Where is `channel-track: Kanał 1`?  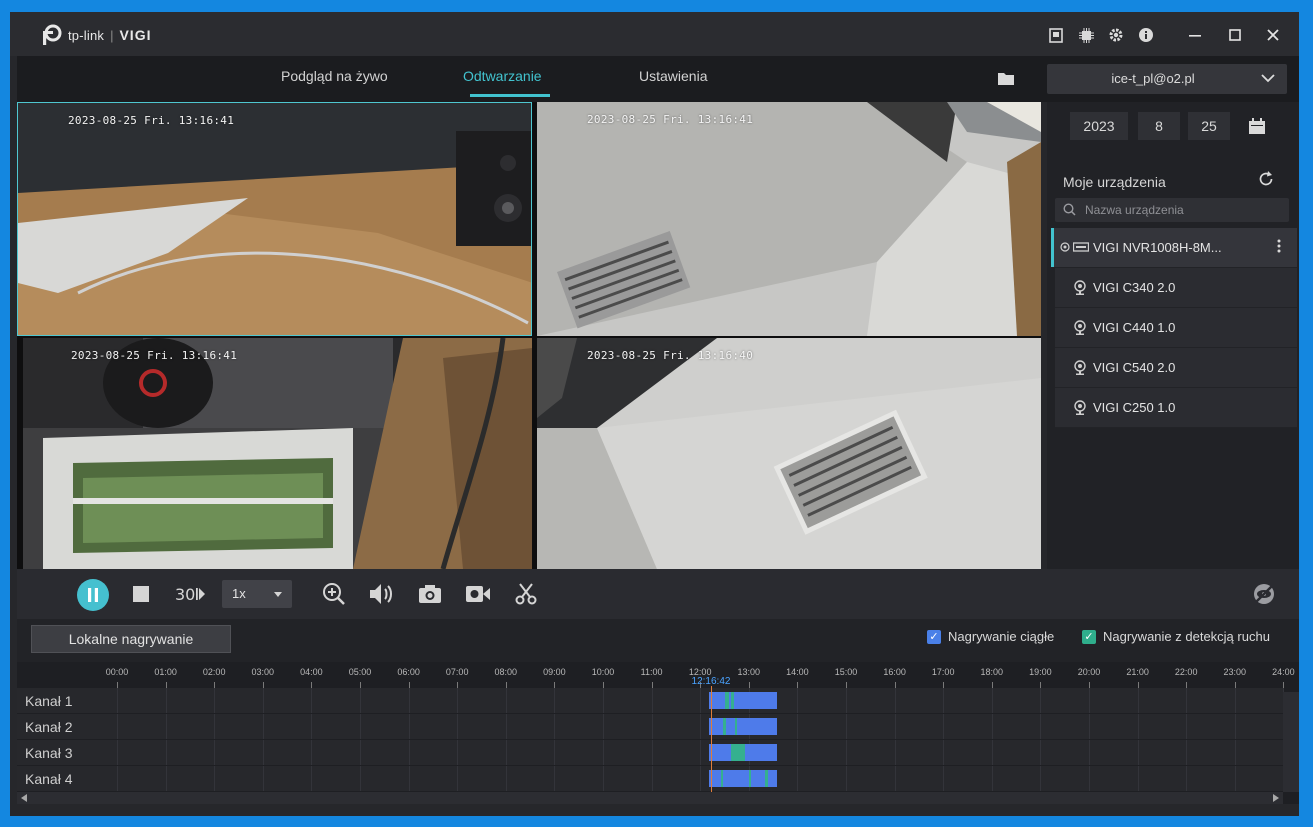
channel-track: Kanał 1 is located at coordinates (651, 700).